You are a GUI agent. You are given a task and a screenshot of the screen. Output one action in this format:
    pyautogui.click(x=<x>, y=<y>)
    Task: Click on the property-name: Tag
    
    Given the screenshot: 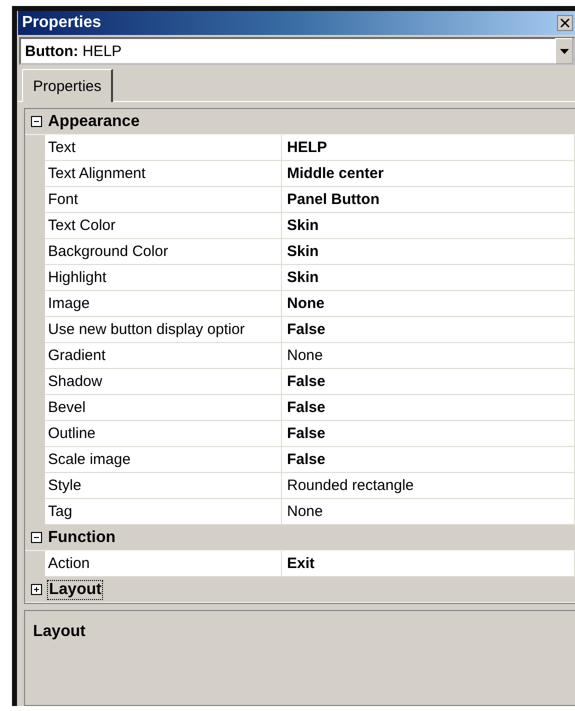 What is the action you would take?
    pyautogui.click(x=163, y=512)
    